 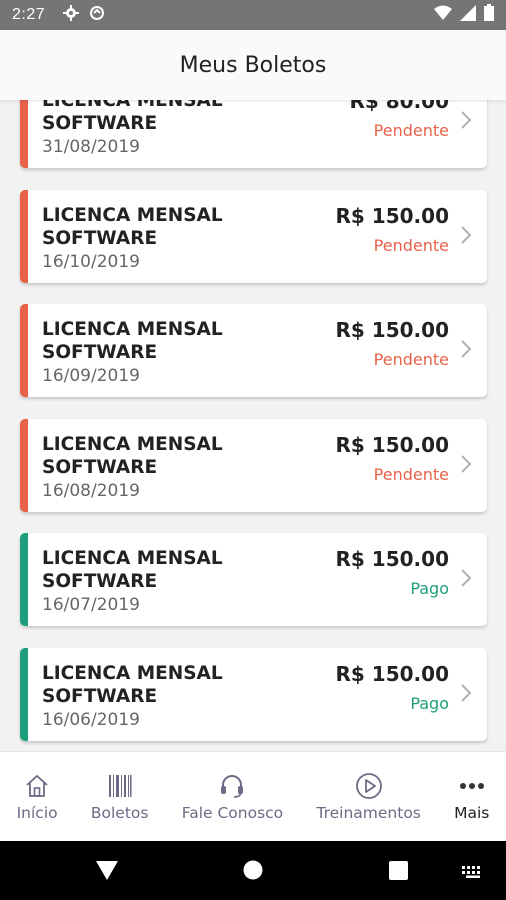 I want to click on signal-icon, so click(x=468, y=15).